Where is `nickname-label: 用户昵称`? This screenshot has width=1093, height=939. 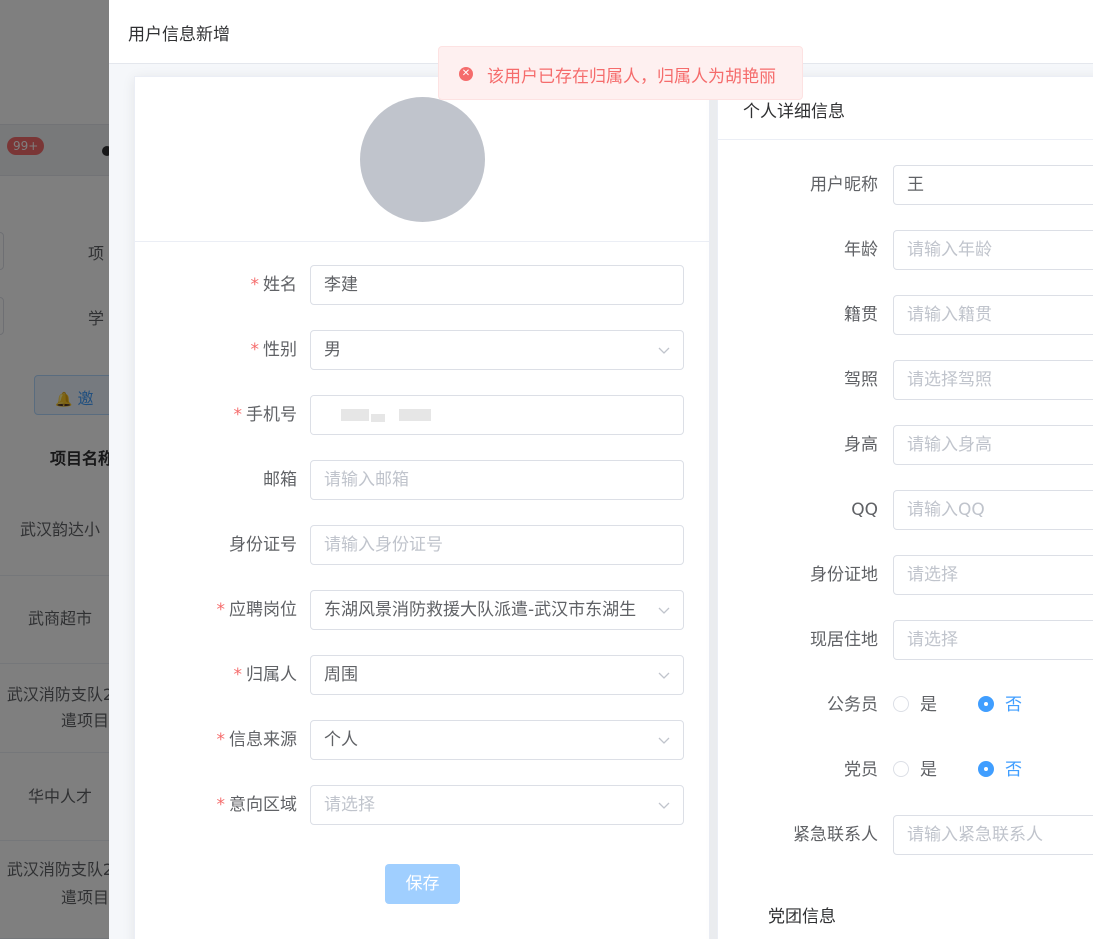 nickname-label: 用户昵称 is located at coordinates (844, 185).